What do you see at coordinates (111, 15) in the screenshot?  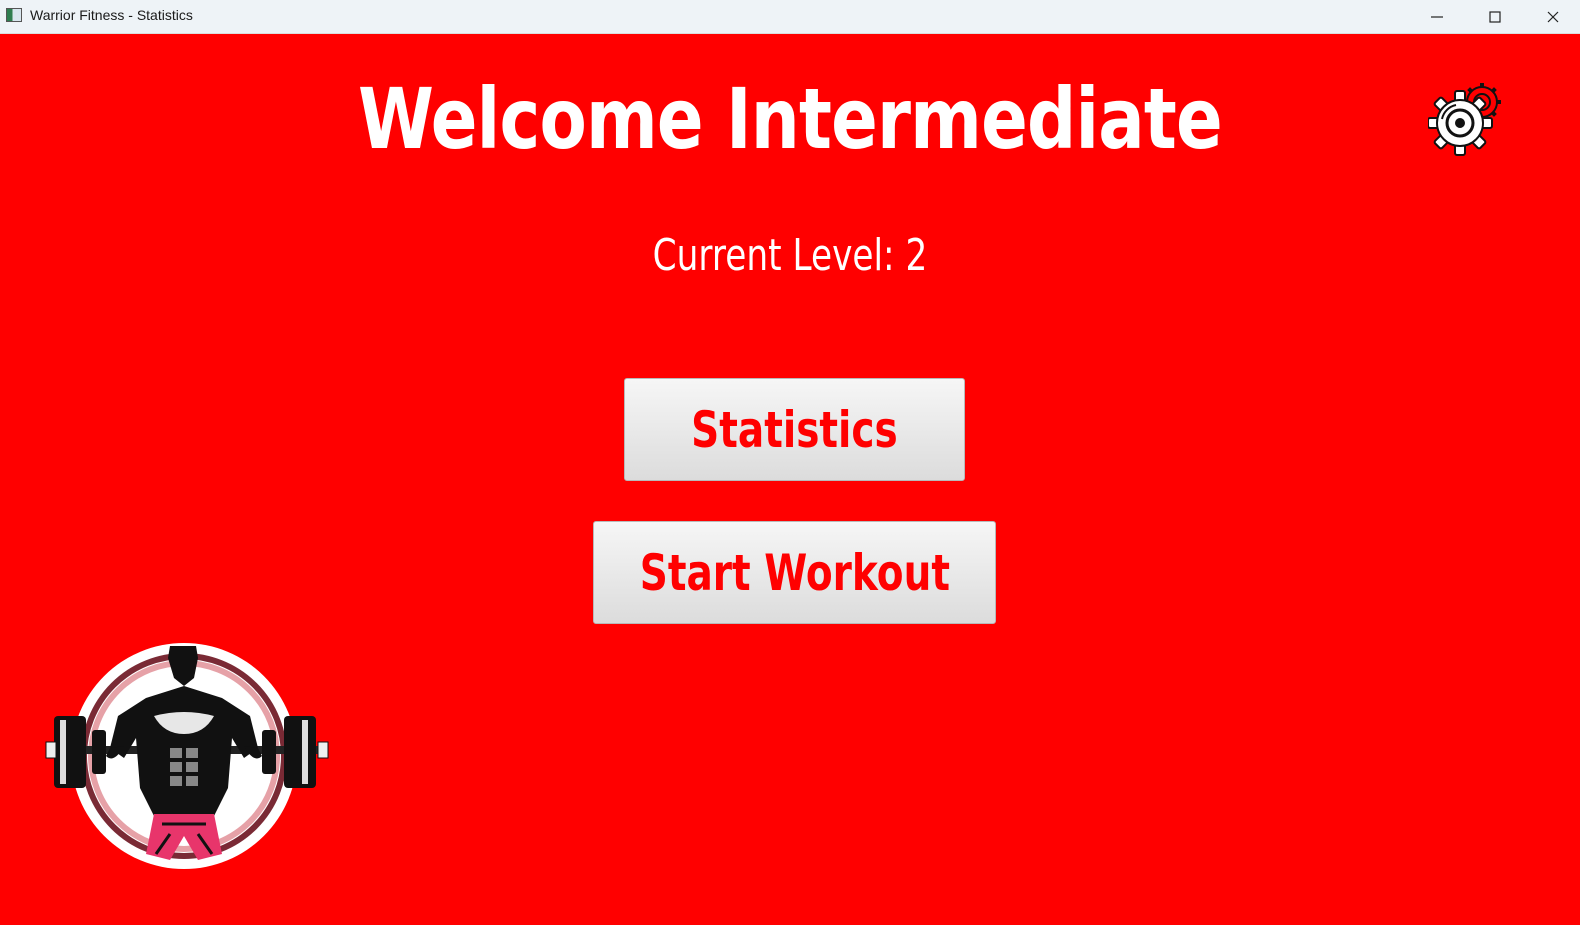 I see `window-title: Warrior Fitness - Statistics` at bounding box center [111, 15].